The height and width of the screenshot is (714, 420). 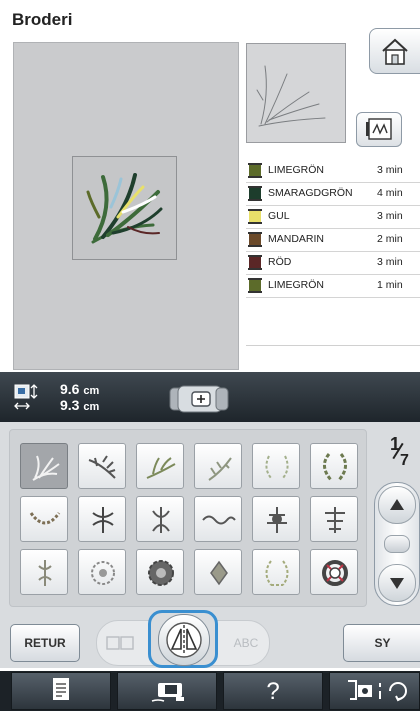 I want to click on mirror-button, so click(x=184, y=640).